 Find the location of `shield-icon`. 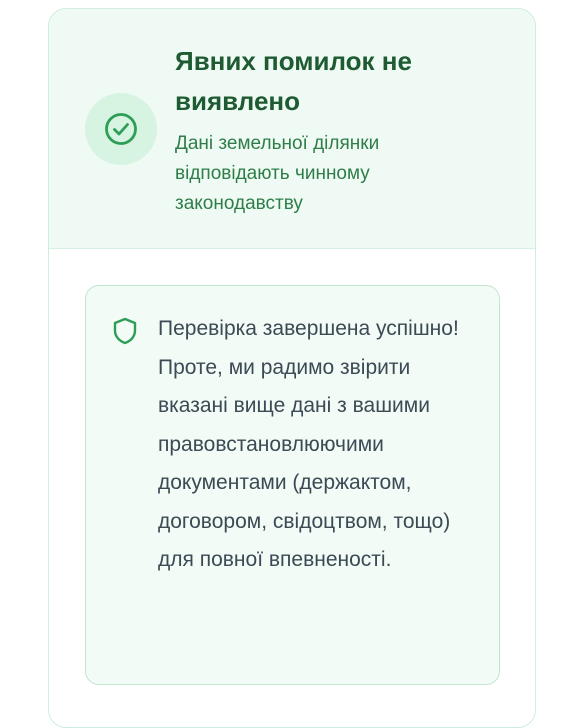

shield-icon is located at coordinates (125, 331).